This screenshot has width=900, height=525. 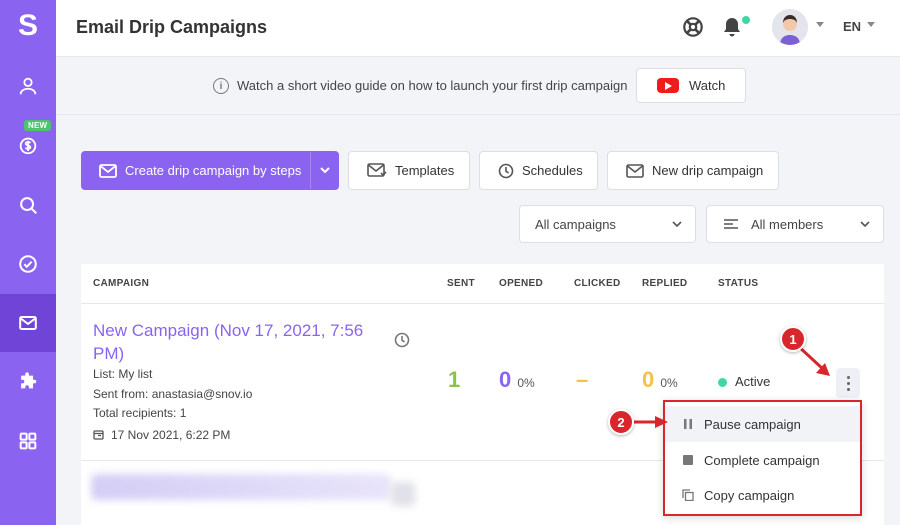 I want to click on watch-label: Watch, so click(x=707, y=85).